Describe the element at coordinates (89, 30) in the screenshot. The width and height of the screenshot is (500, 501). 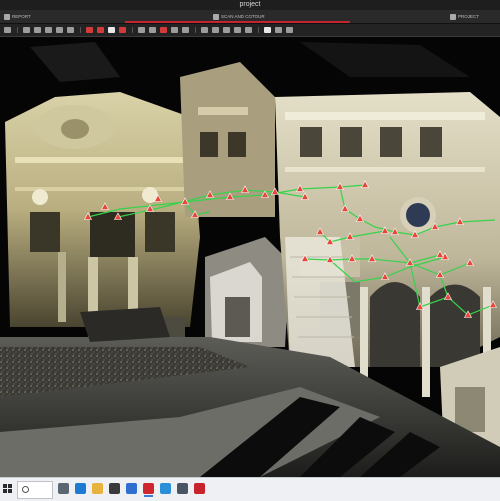
I see `cursor-icon` at that location.